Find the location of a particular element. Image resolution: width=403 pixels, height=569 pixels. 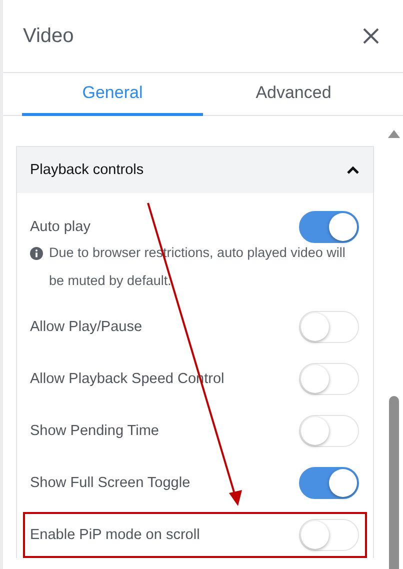

close-icon is located at coordinates (371, 36).